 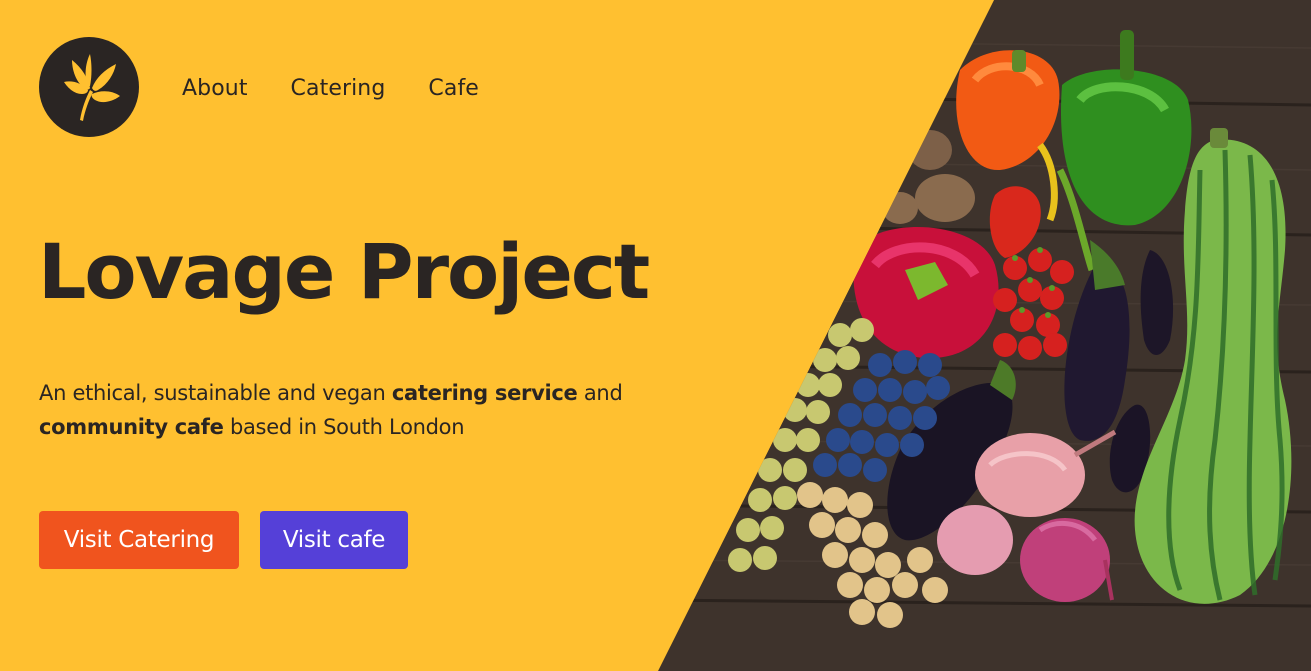 What do you see at coordinates (453, 88) in the screenshot?
I see `nav-cafe: Cafe` at bounding box center [453, 88].